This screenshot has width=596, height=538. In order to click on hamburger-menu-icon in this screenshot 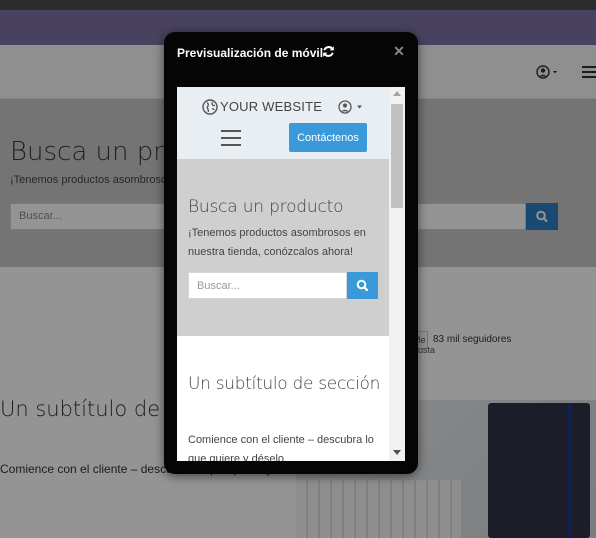, I will do `click(231, 138)`.